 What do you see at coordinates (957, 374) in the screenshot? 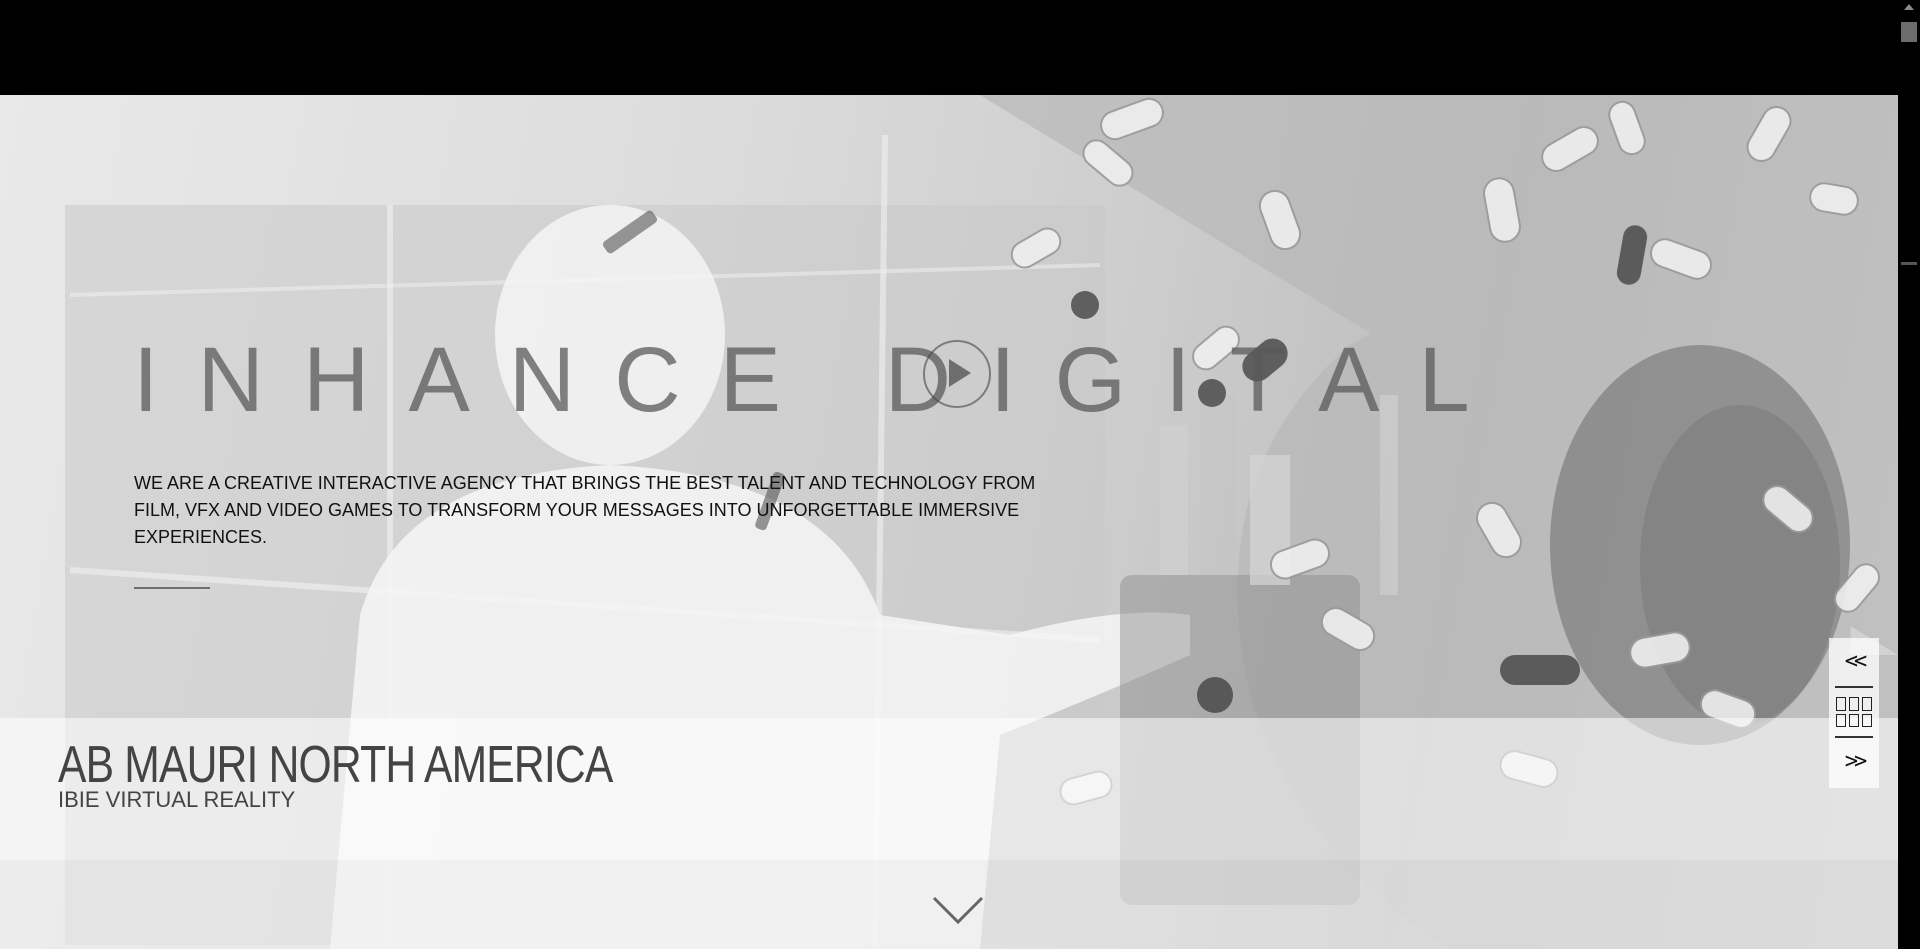
I see `play-circle-icon` at bounding box center [957, 374].